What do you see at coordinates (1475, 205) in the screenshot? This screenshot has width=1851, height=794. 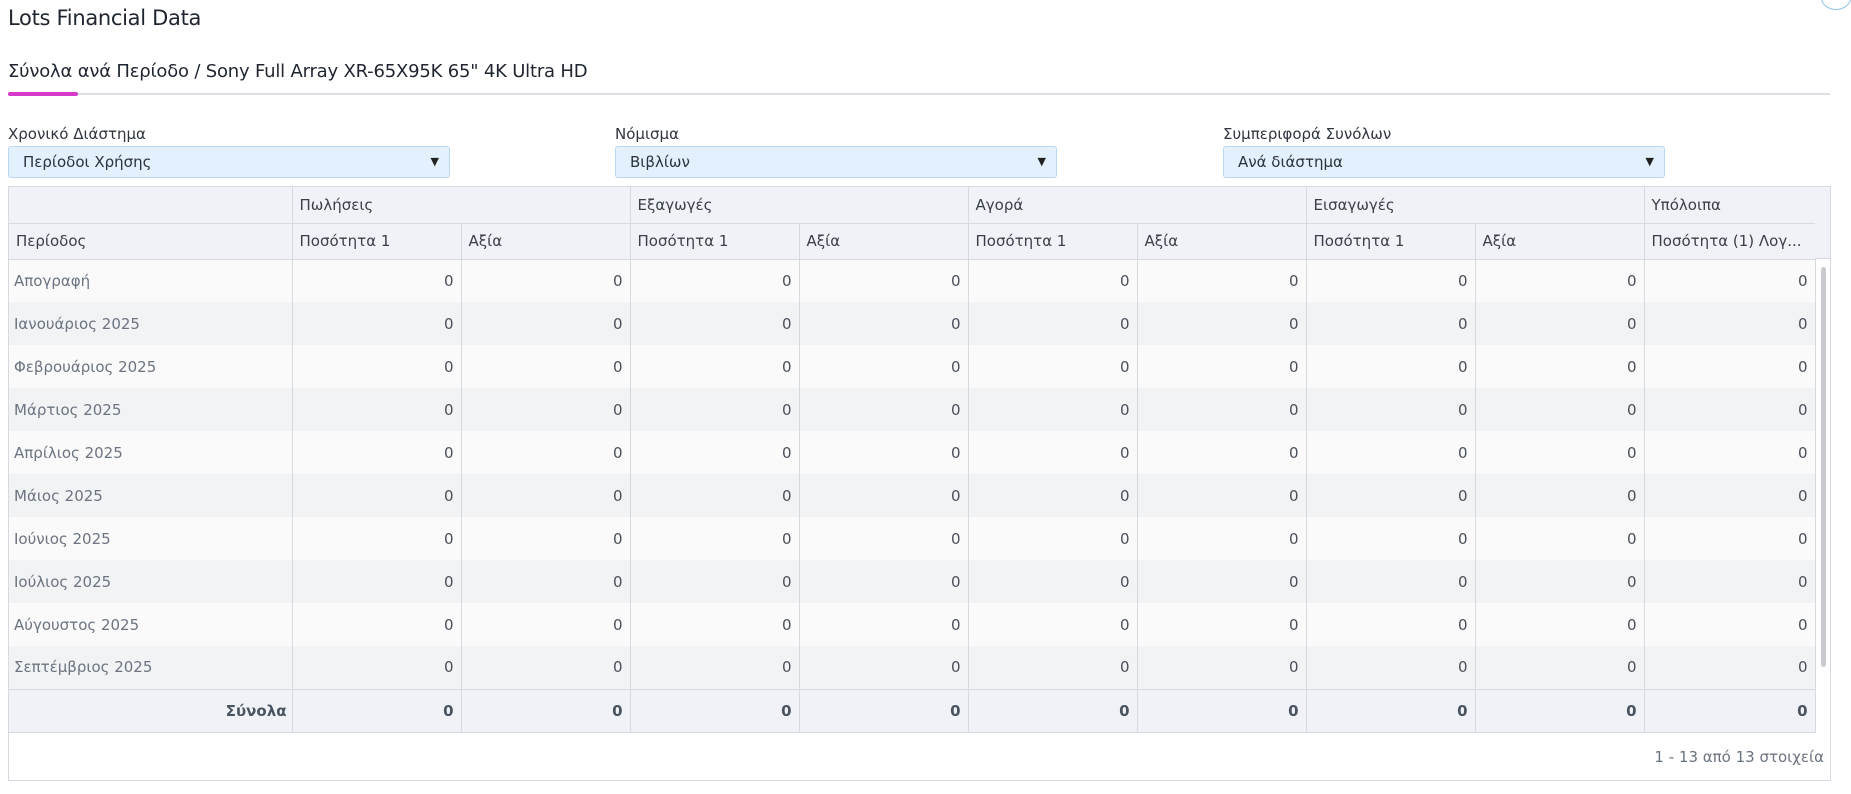 I see `group-header-imports: Εισαγωγές` at bounding box center [1475, 205].